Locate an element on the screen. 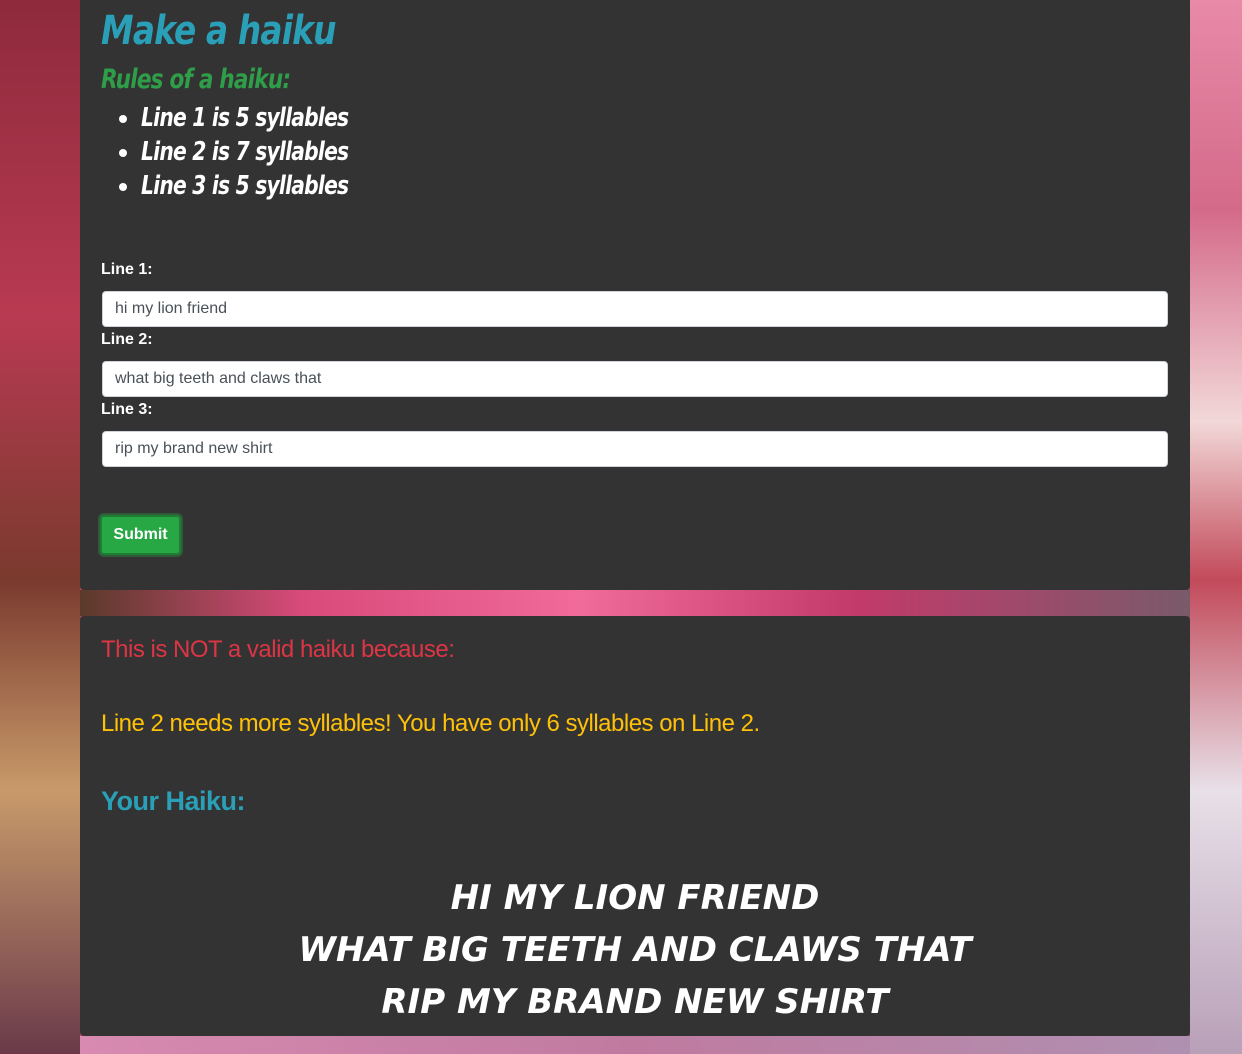 This screenshot has width=1242, height=1054. submit-button: Submit is located at coordinates (140, 535).